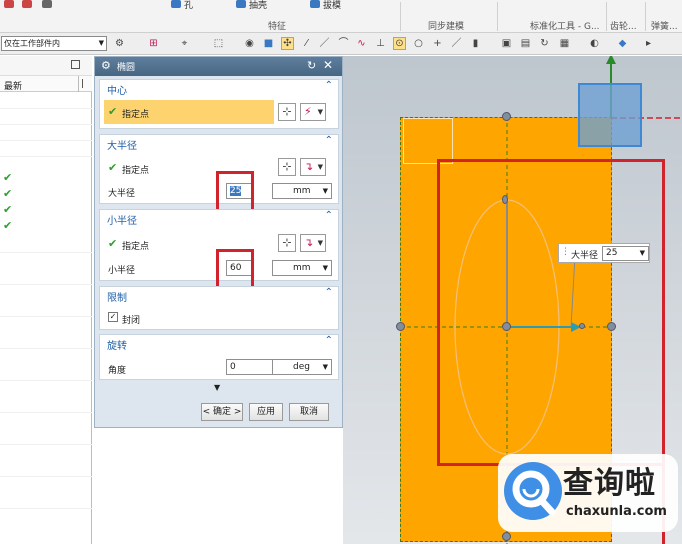 The width and height of the screenshot is (682, 544). Describe the element at coordinates (176, 4) in the screenshot. I see `hole-icon` at that location.